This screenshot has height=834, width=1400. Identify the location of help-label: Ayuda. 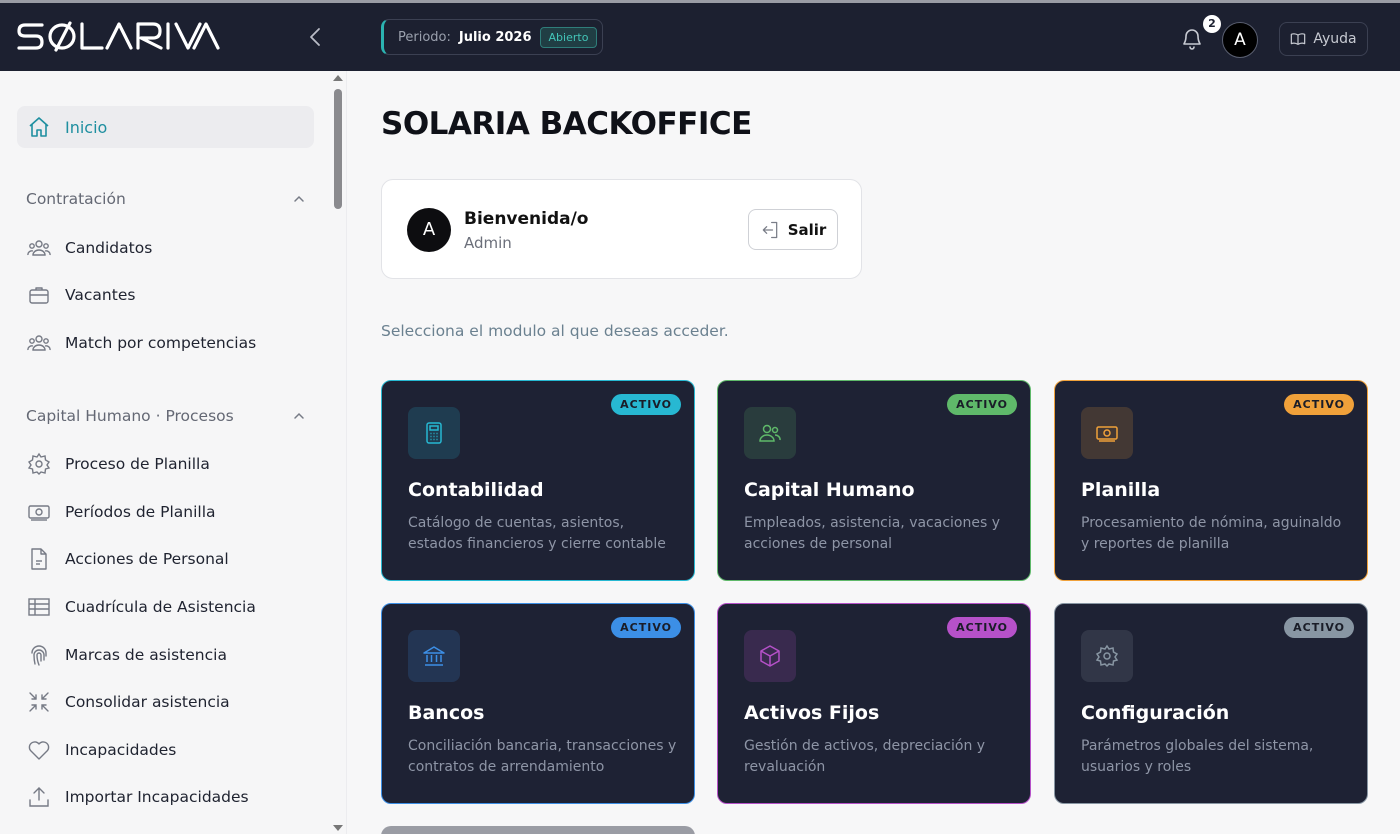
(1335, 39).